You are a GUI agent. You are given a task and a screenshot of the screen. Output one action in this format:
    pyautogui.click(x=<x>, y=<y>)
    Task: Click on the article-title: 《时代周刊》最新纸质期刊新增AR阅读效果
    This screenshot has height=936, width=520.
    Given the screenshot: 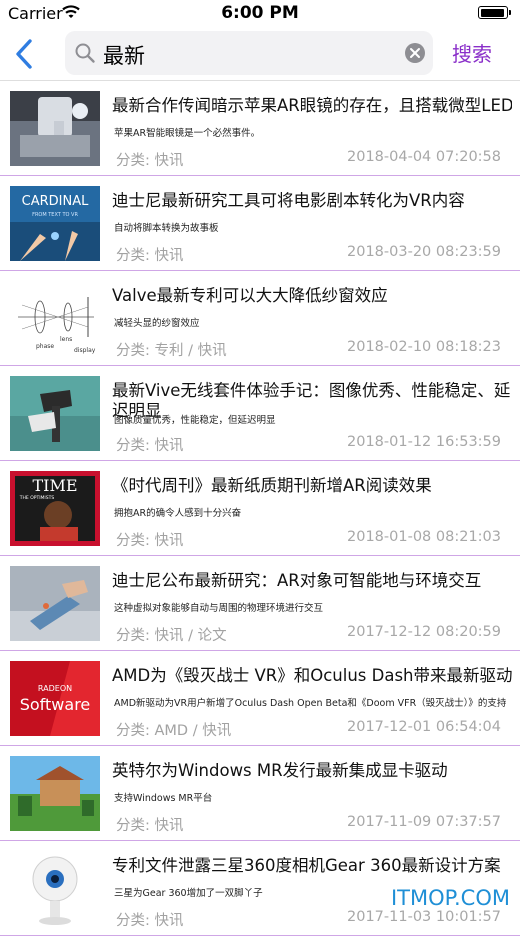 What is the action you would take?
    pyautogui.click(x=312, y=486)
    